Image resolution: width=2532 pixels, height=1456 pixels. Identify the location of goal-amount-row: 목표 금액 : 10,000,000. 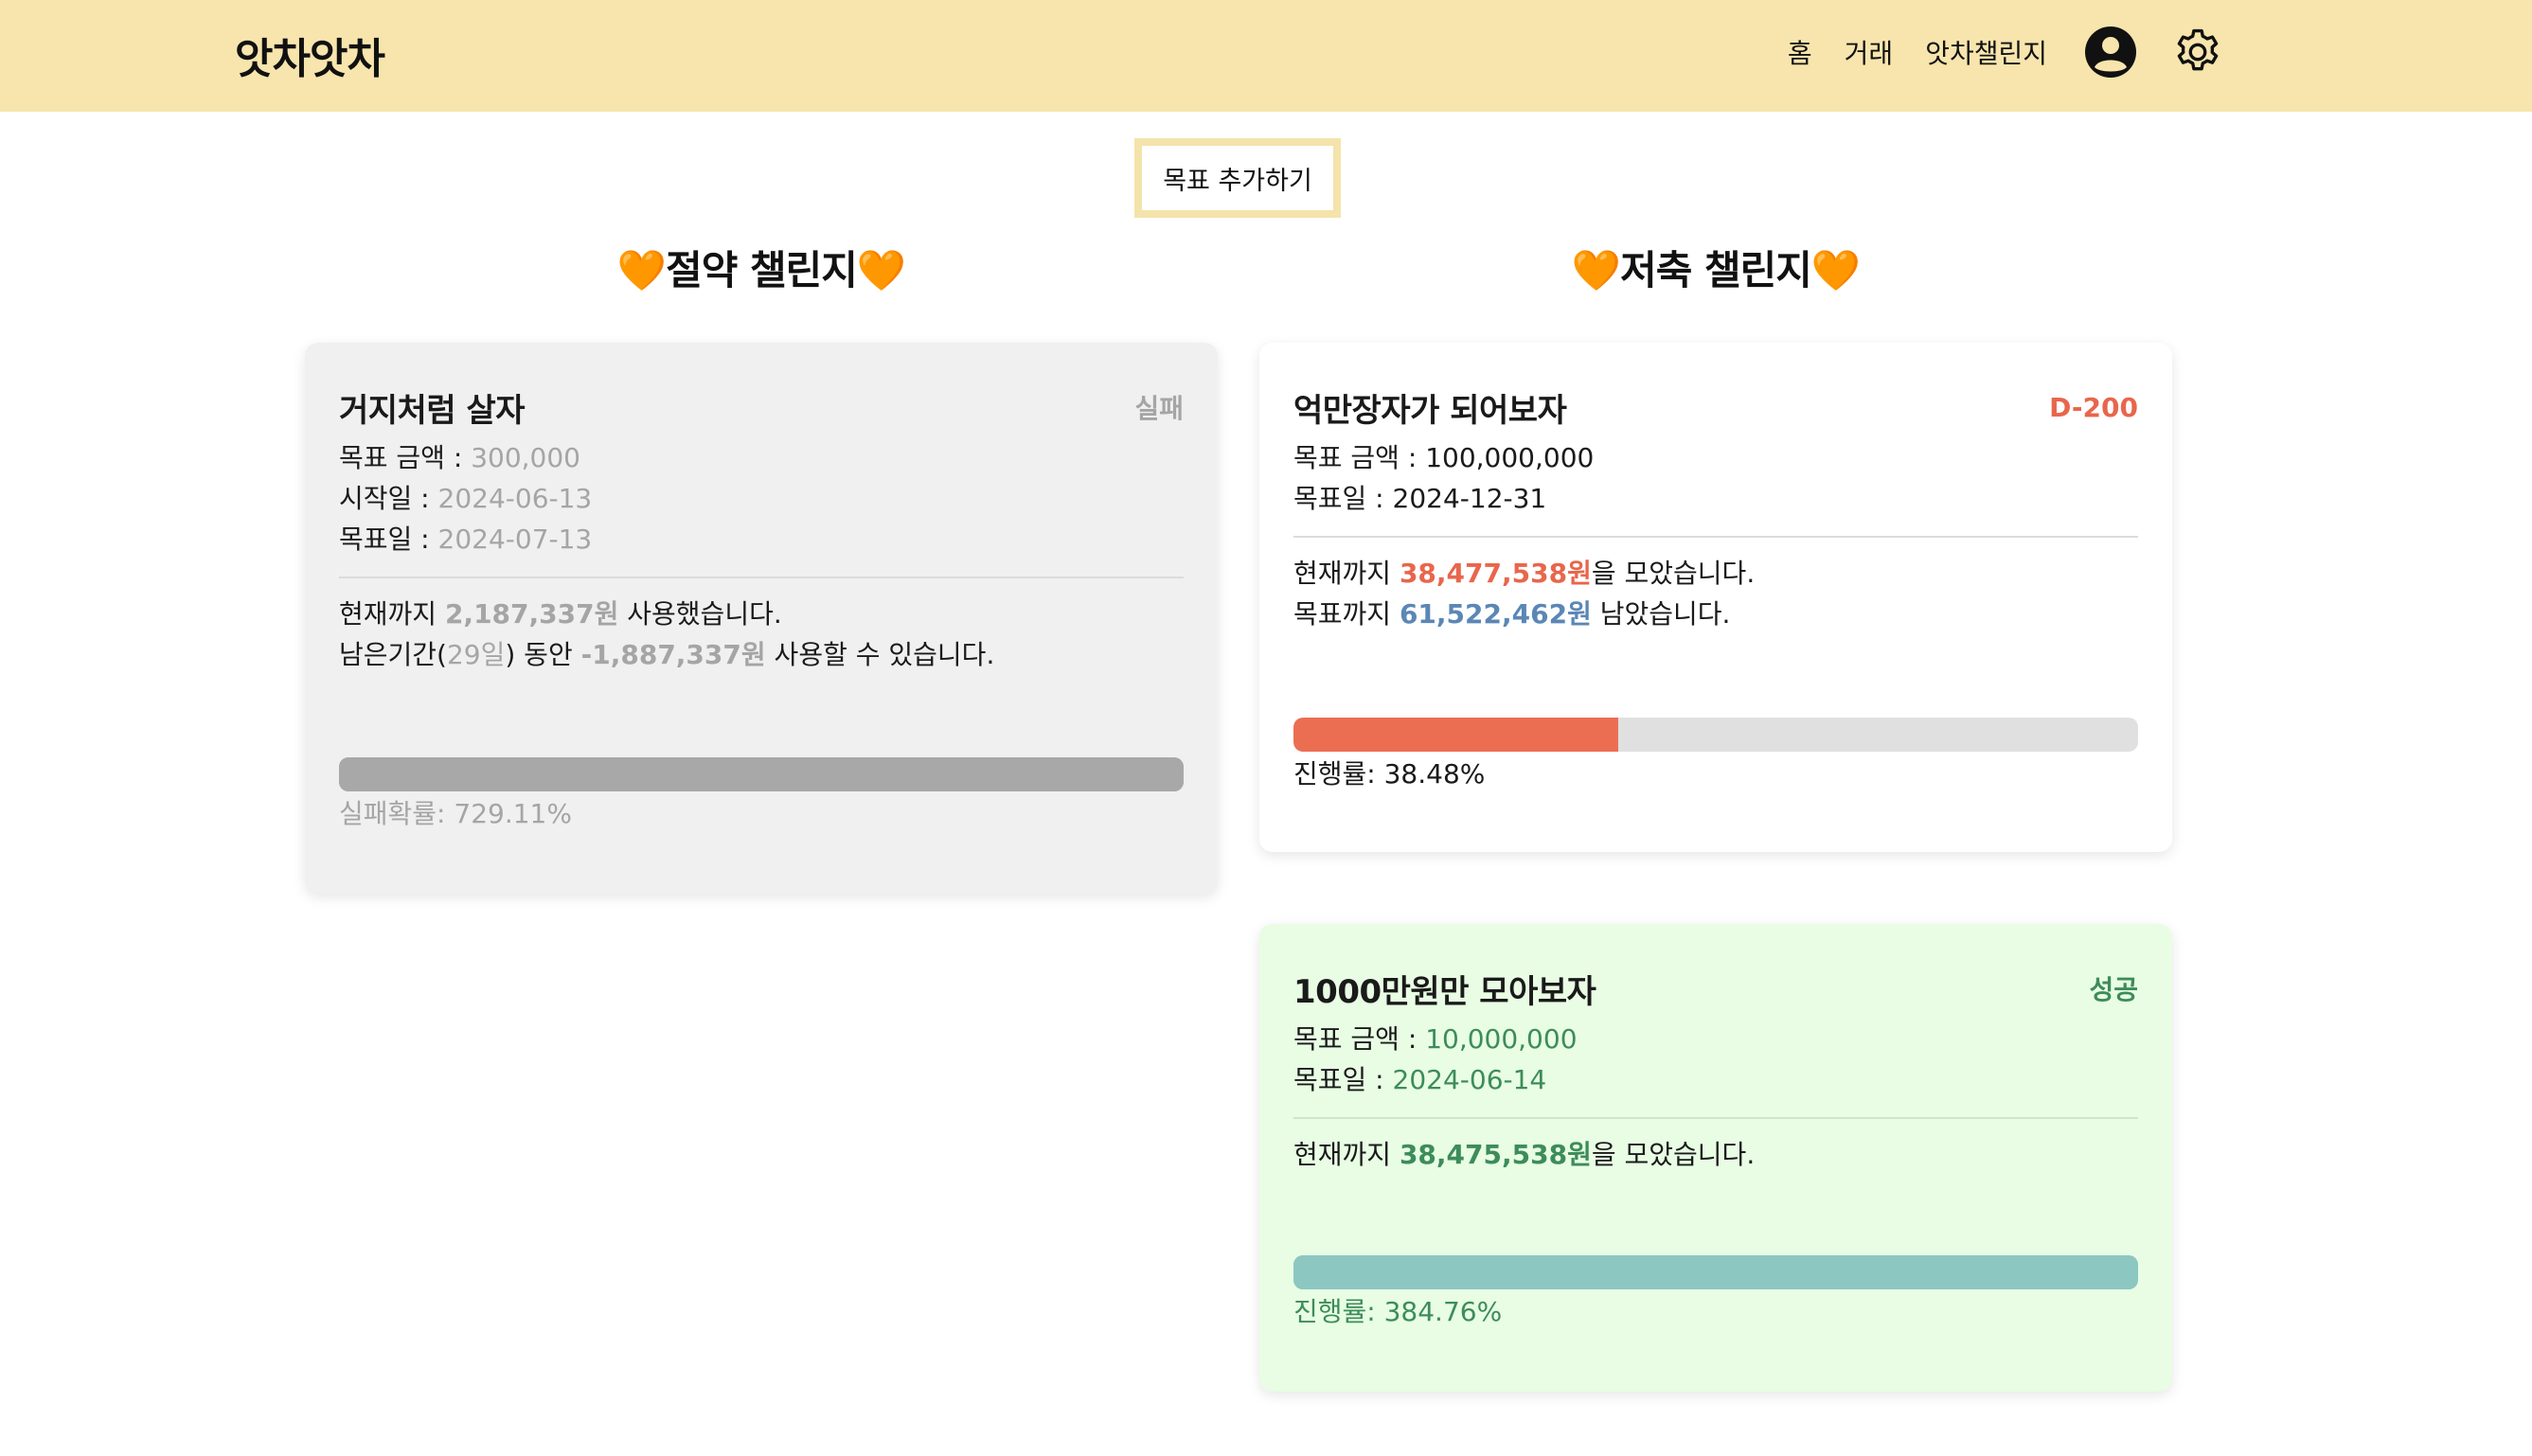
(1435, 1039).